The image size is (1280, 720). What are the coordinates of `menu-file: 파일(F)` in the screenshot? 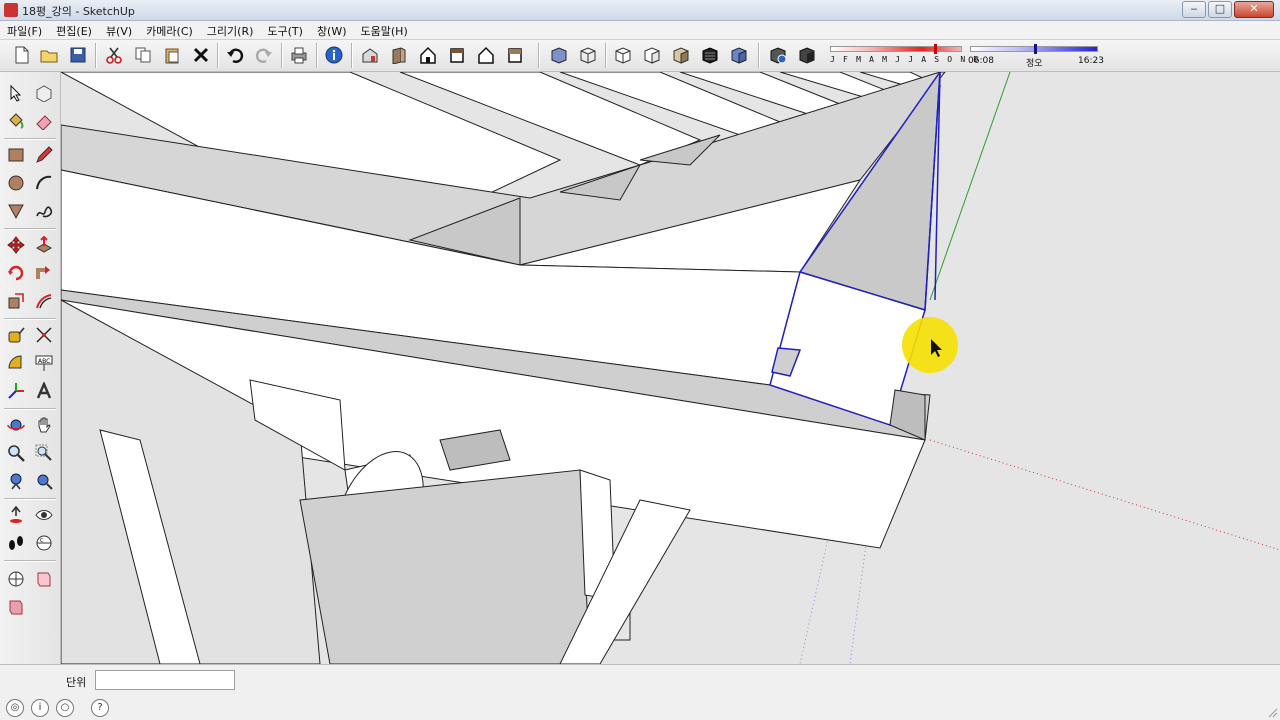 It's located at (24, 30).